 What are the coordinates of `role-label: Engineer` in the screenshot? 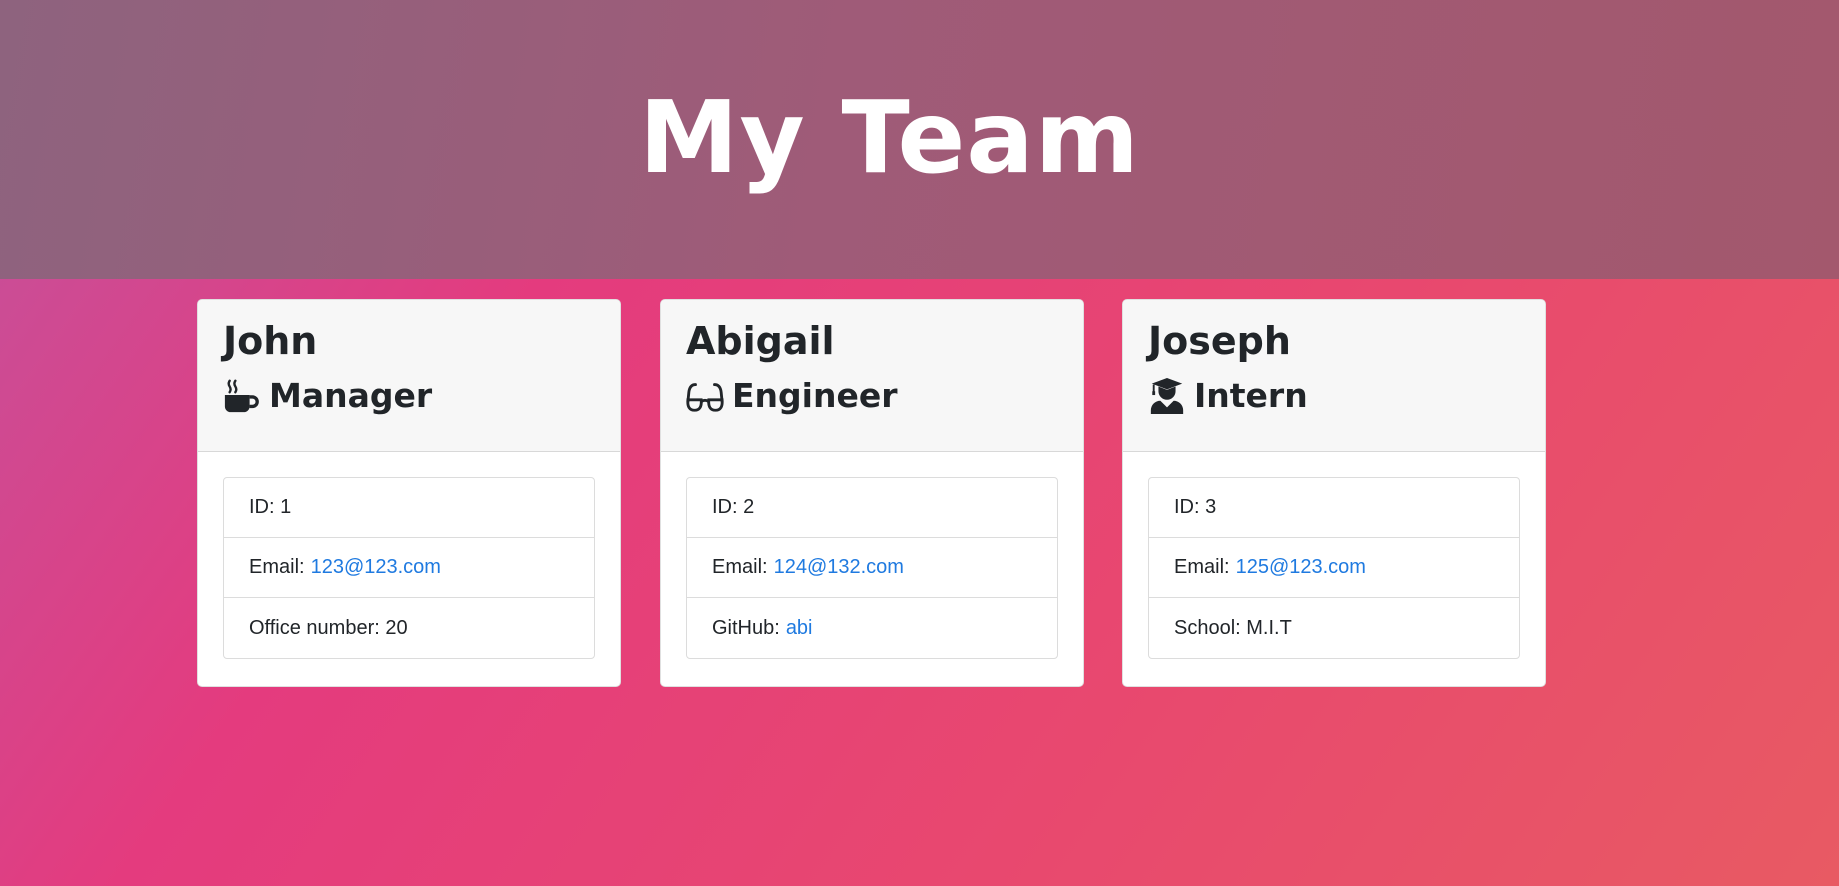 It's located at (815, 395).